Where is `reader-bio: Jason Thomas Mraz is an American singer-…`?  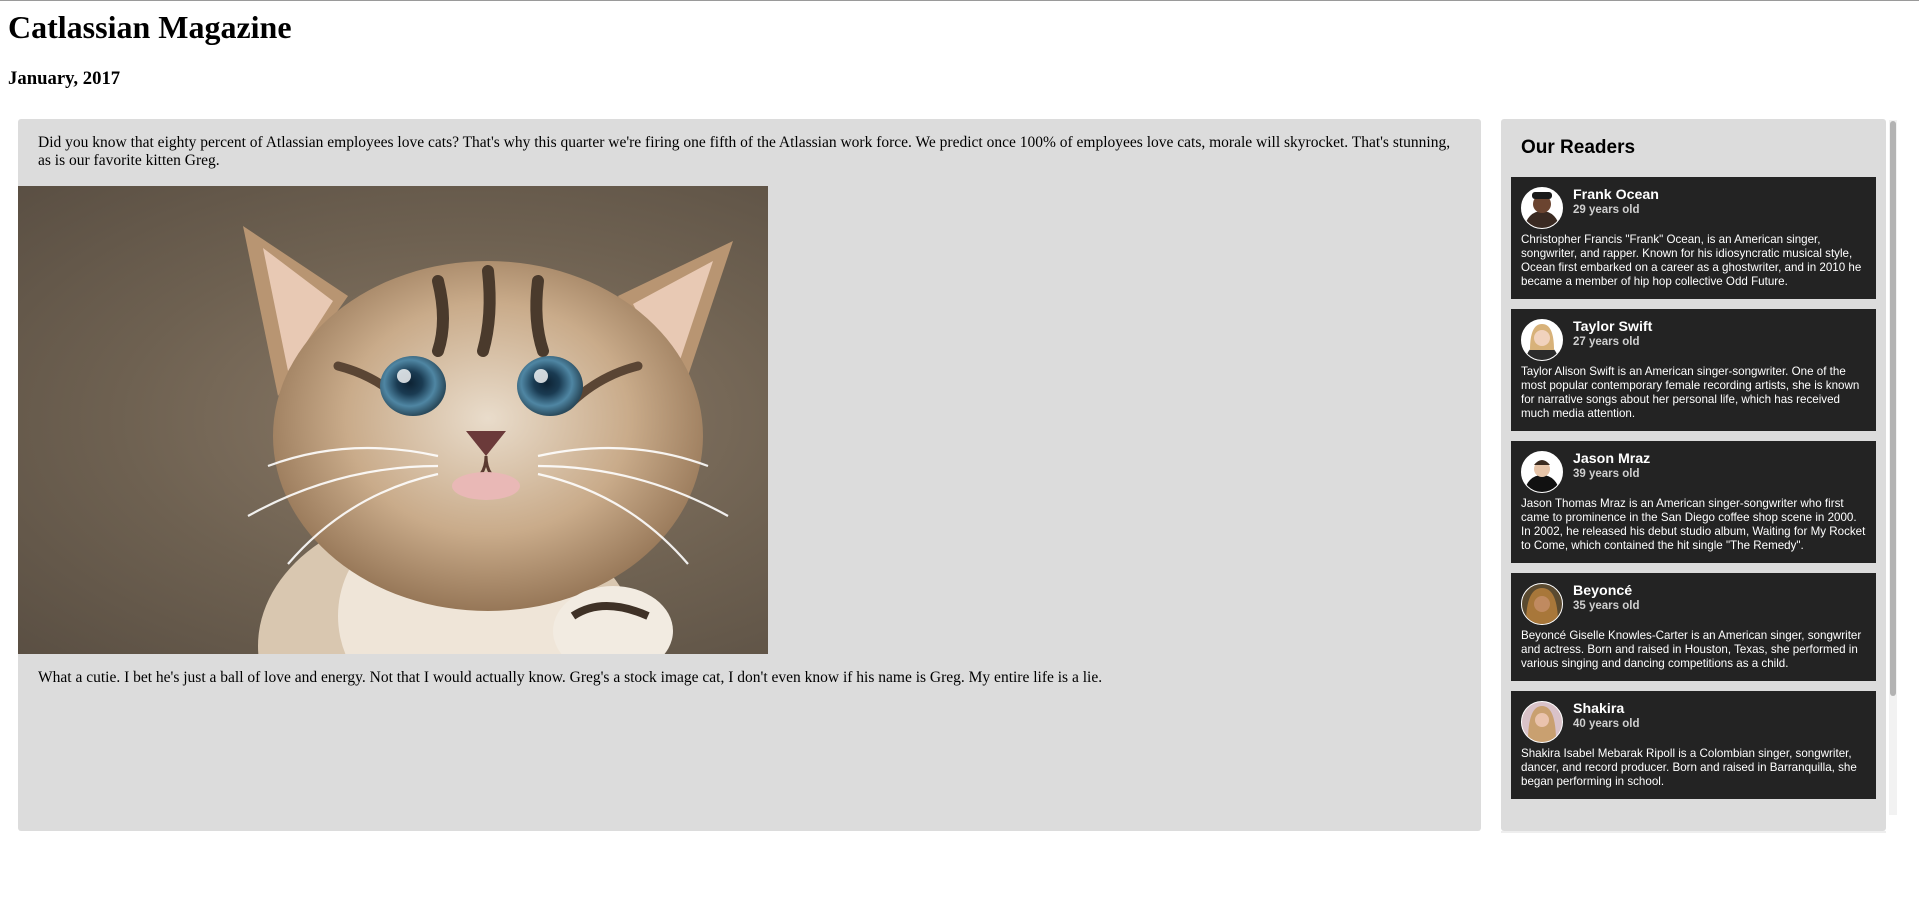 reader-bio: Jason Thomas Mraz is an American singer-… is located at coordinates (1693, 524).